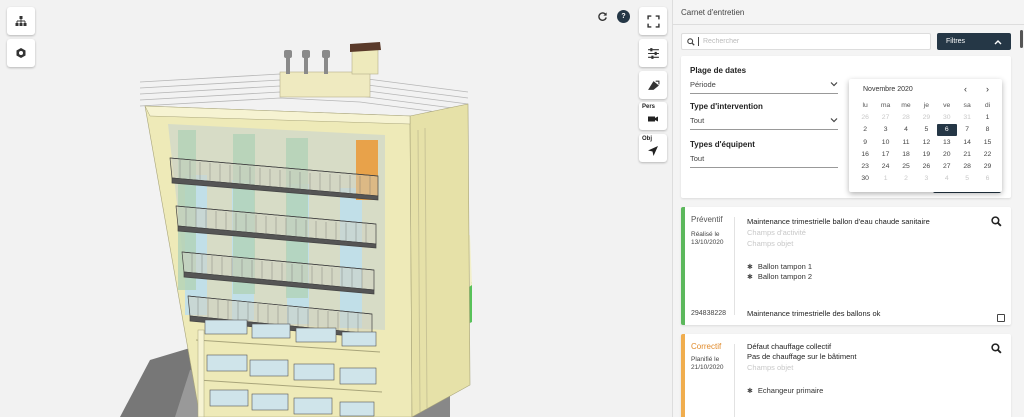 The width and height of the screenshot is (1024, 417). I want to click on intervention-type-value: Tout, so click(697, 120).